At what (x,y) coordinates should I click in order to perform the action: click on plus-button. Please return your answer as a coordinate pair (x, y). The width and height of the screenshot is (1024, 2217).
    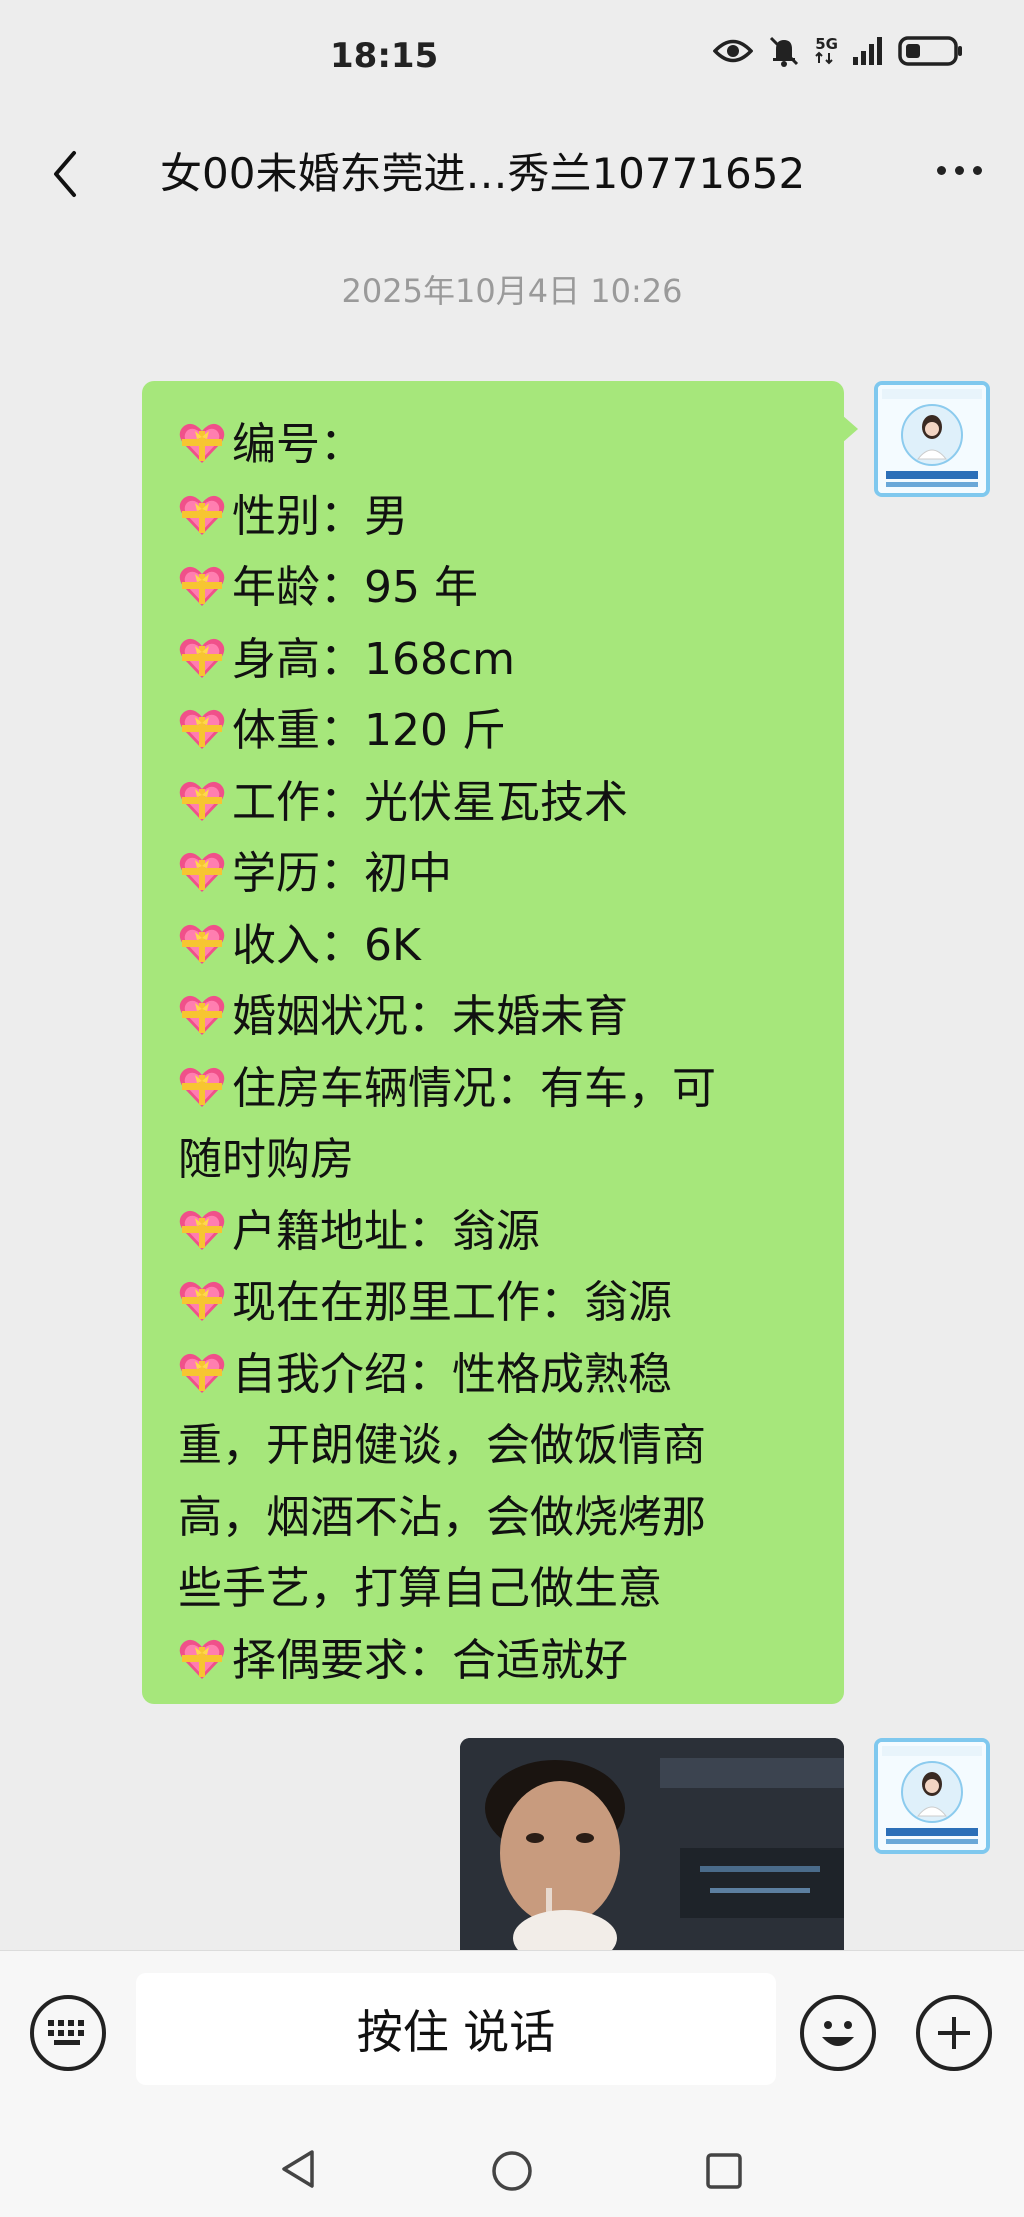
    Looking at the image, I should click on (954, 2033).